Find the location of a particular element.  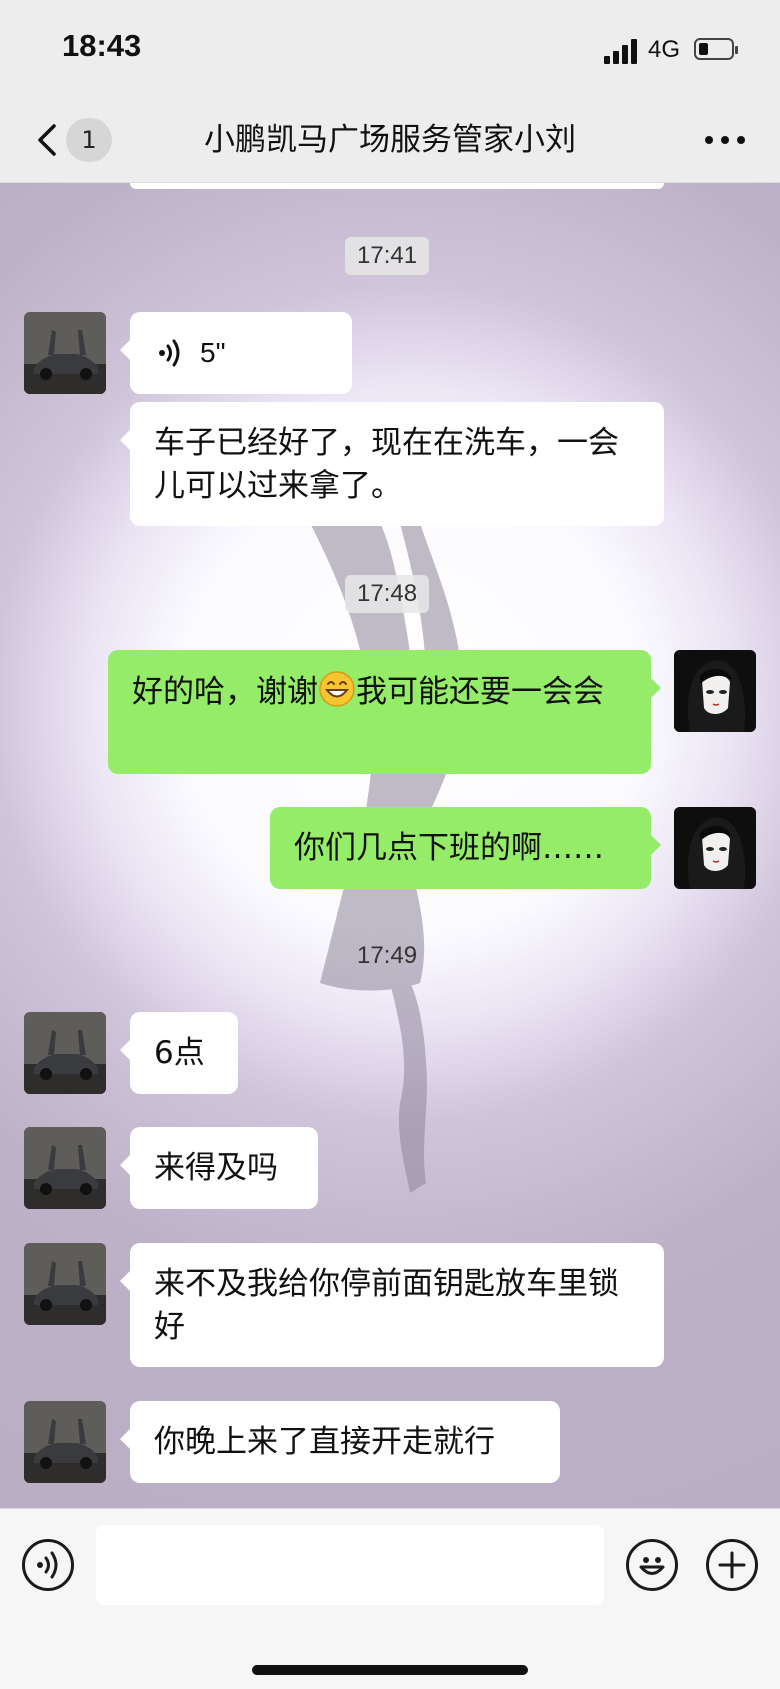

message-text-part: 好的哈，谢谢 is located at coordinates (225, 692).